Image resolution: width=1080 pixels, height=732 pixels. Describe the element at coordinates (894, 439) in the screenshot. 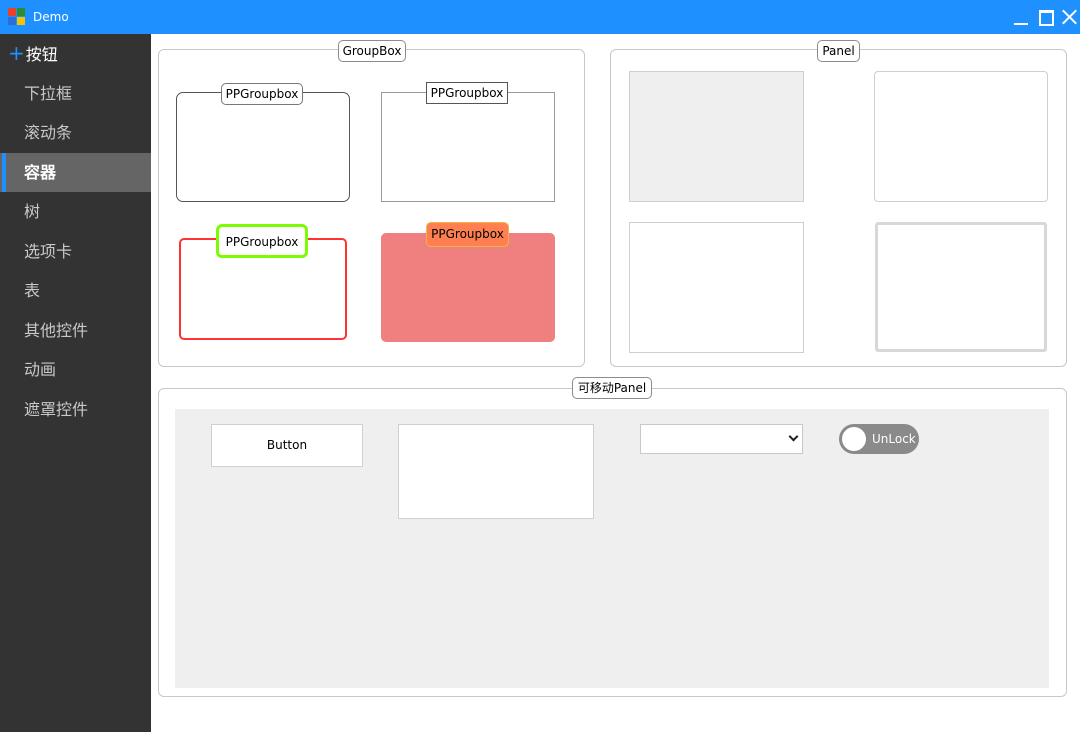

I see `toggle-label: UnLock` at that location.